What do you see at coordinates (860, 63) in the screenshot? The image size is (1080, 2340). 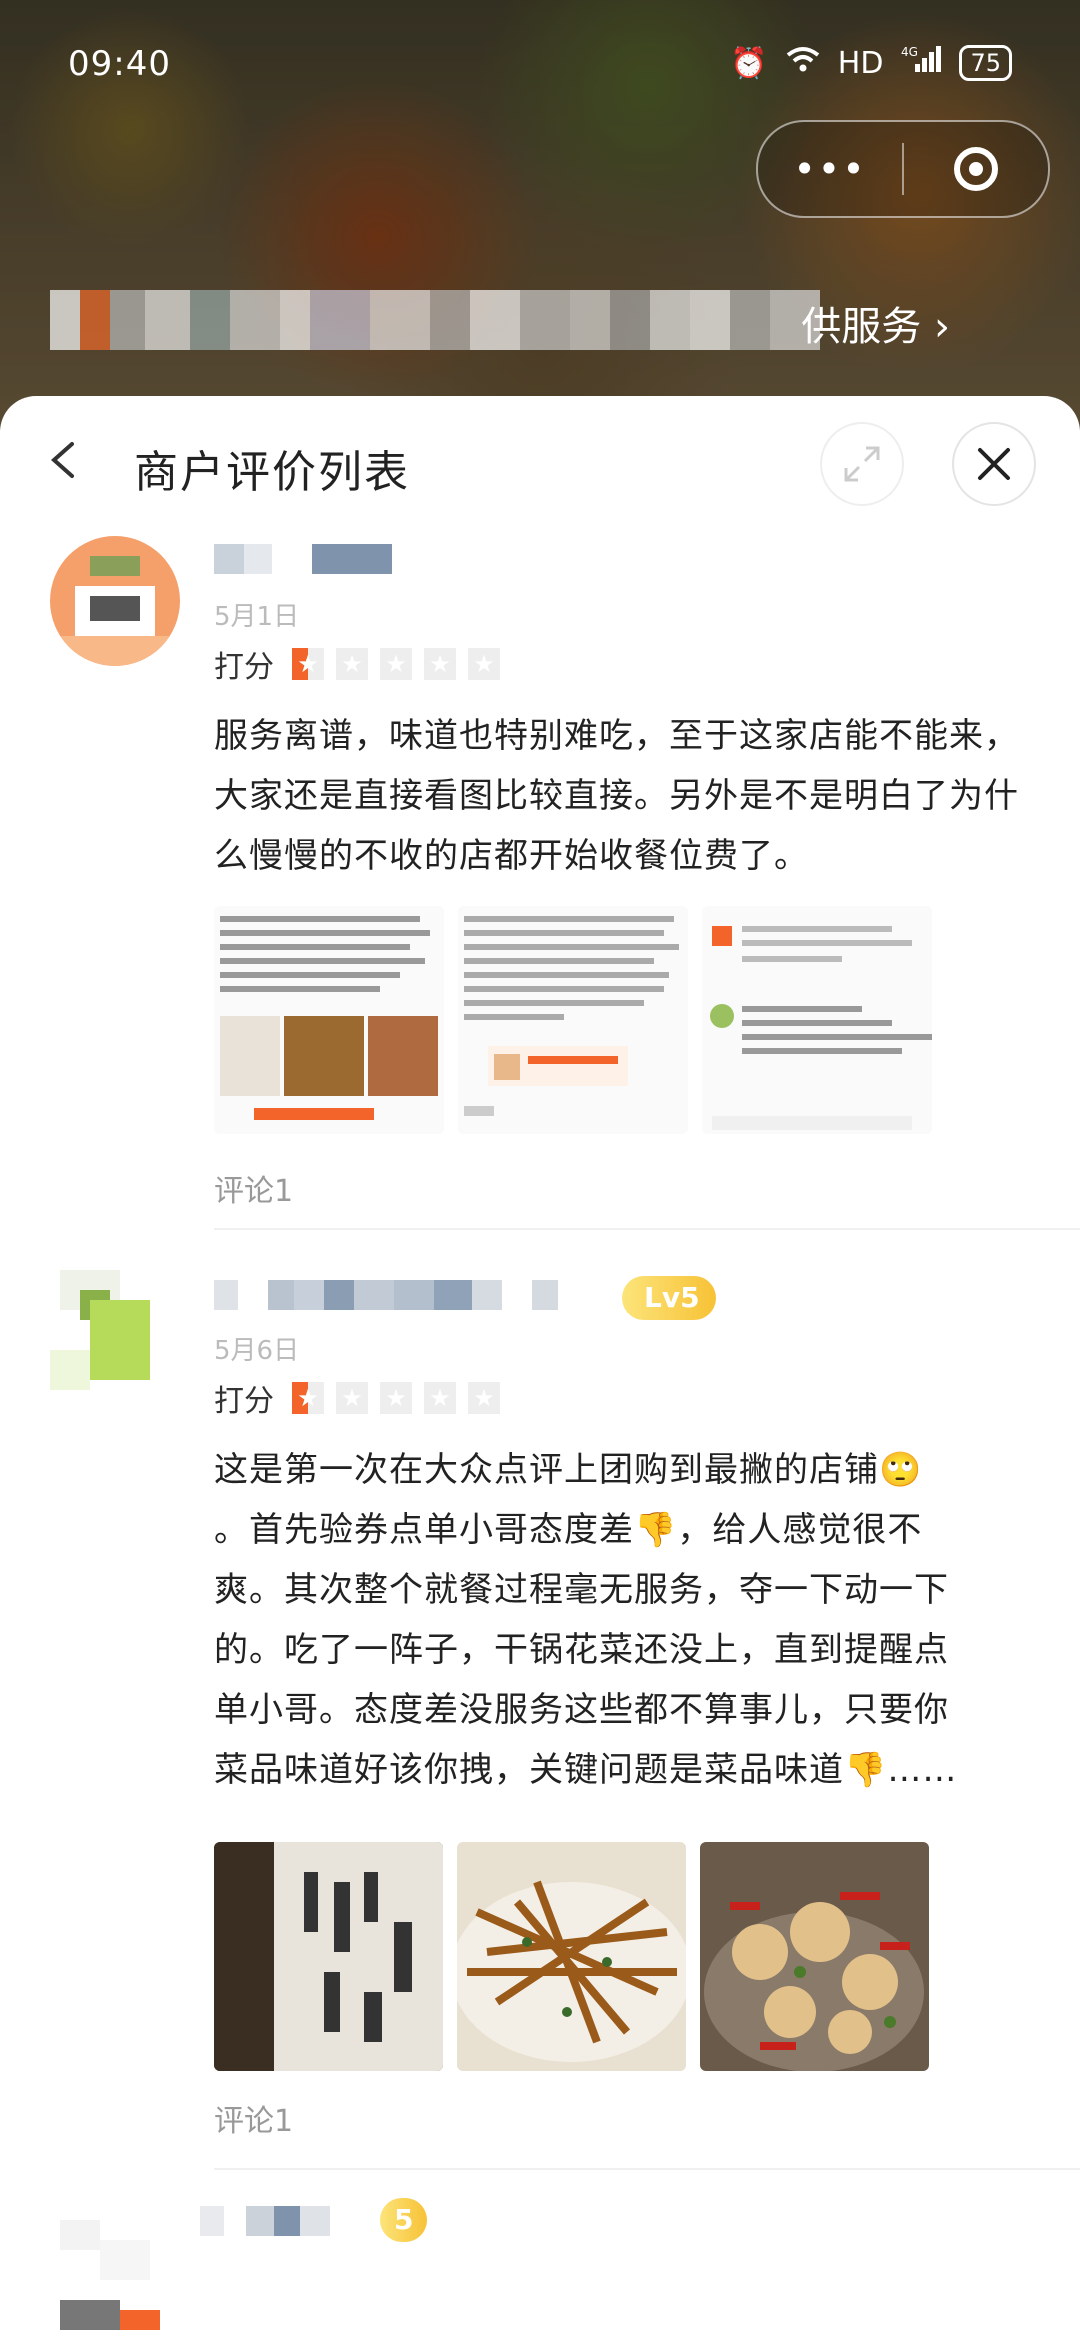 I see `network-label: HD` at bounding box center [860, 63].